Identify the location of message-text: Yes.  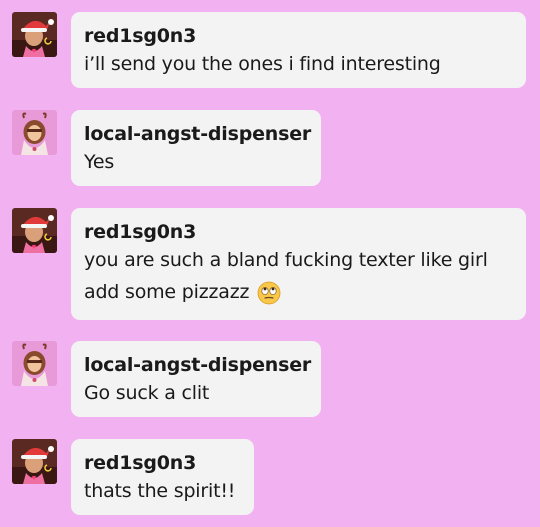
(99, 162).